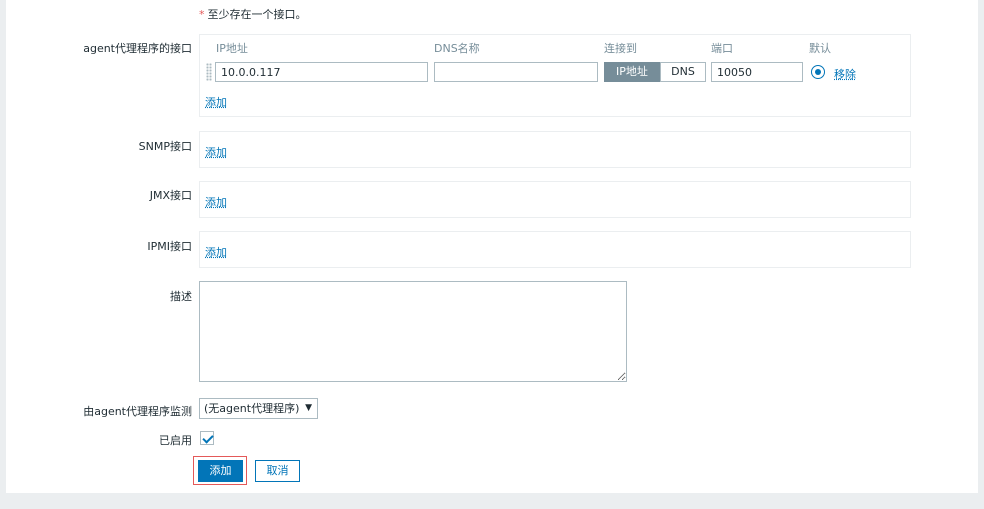  Describe the element at coordinates (722, 48) in the screenshot. I see `port-column-header: 端口` at that location.